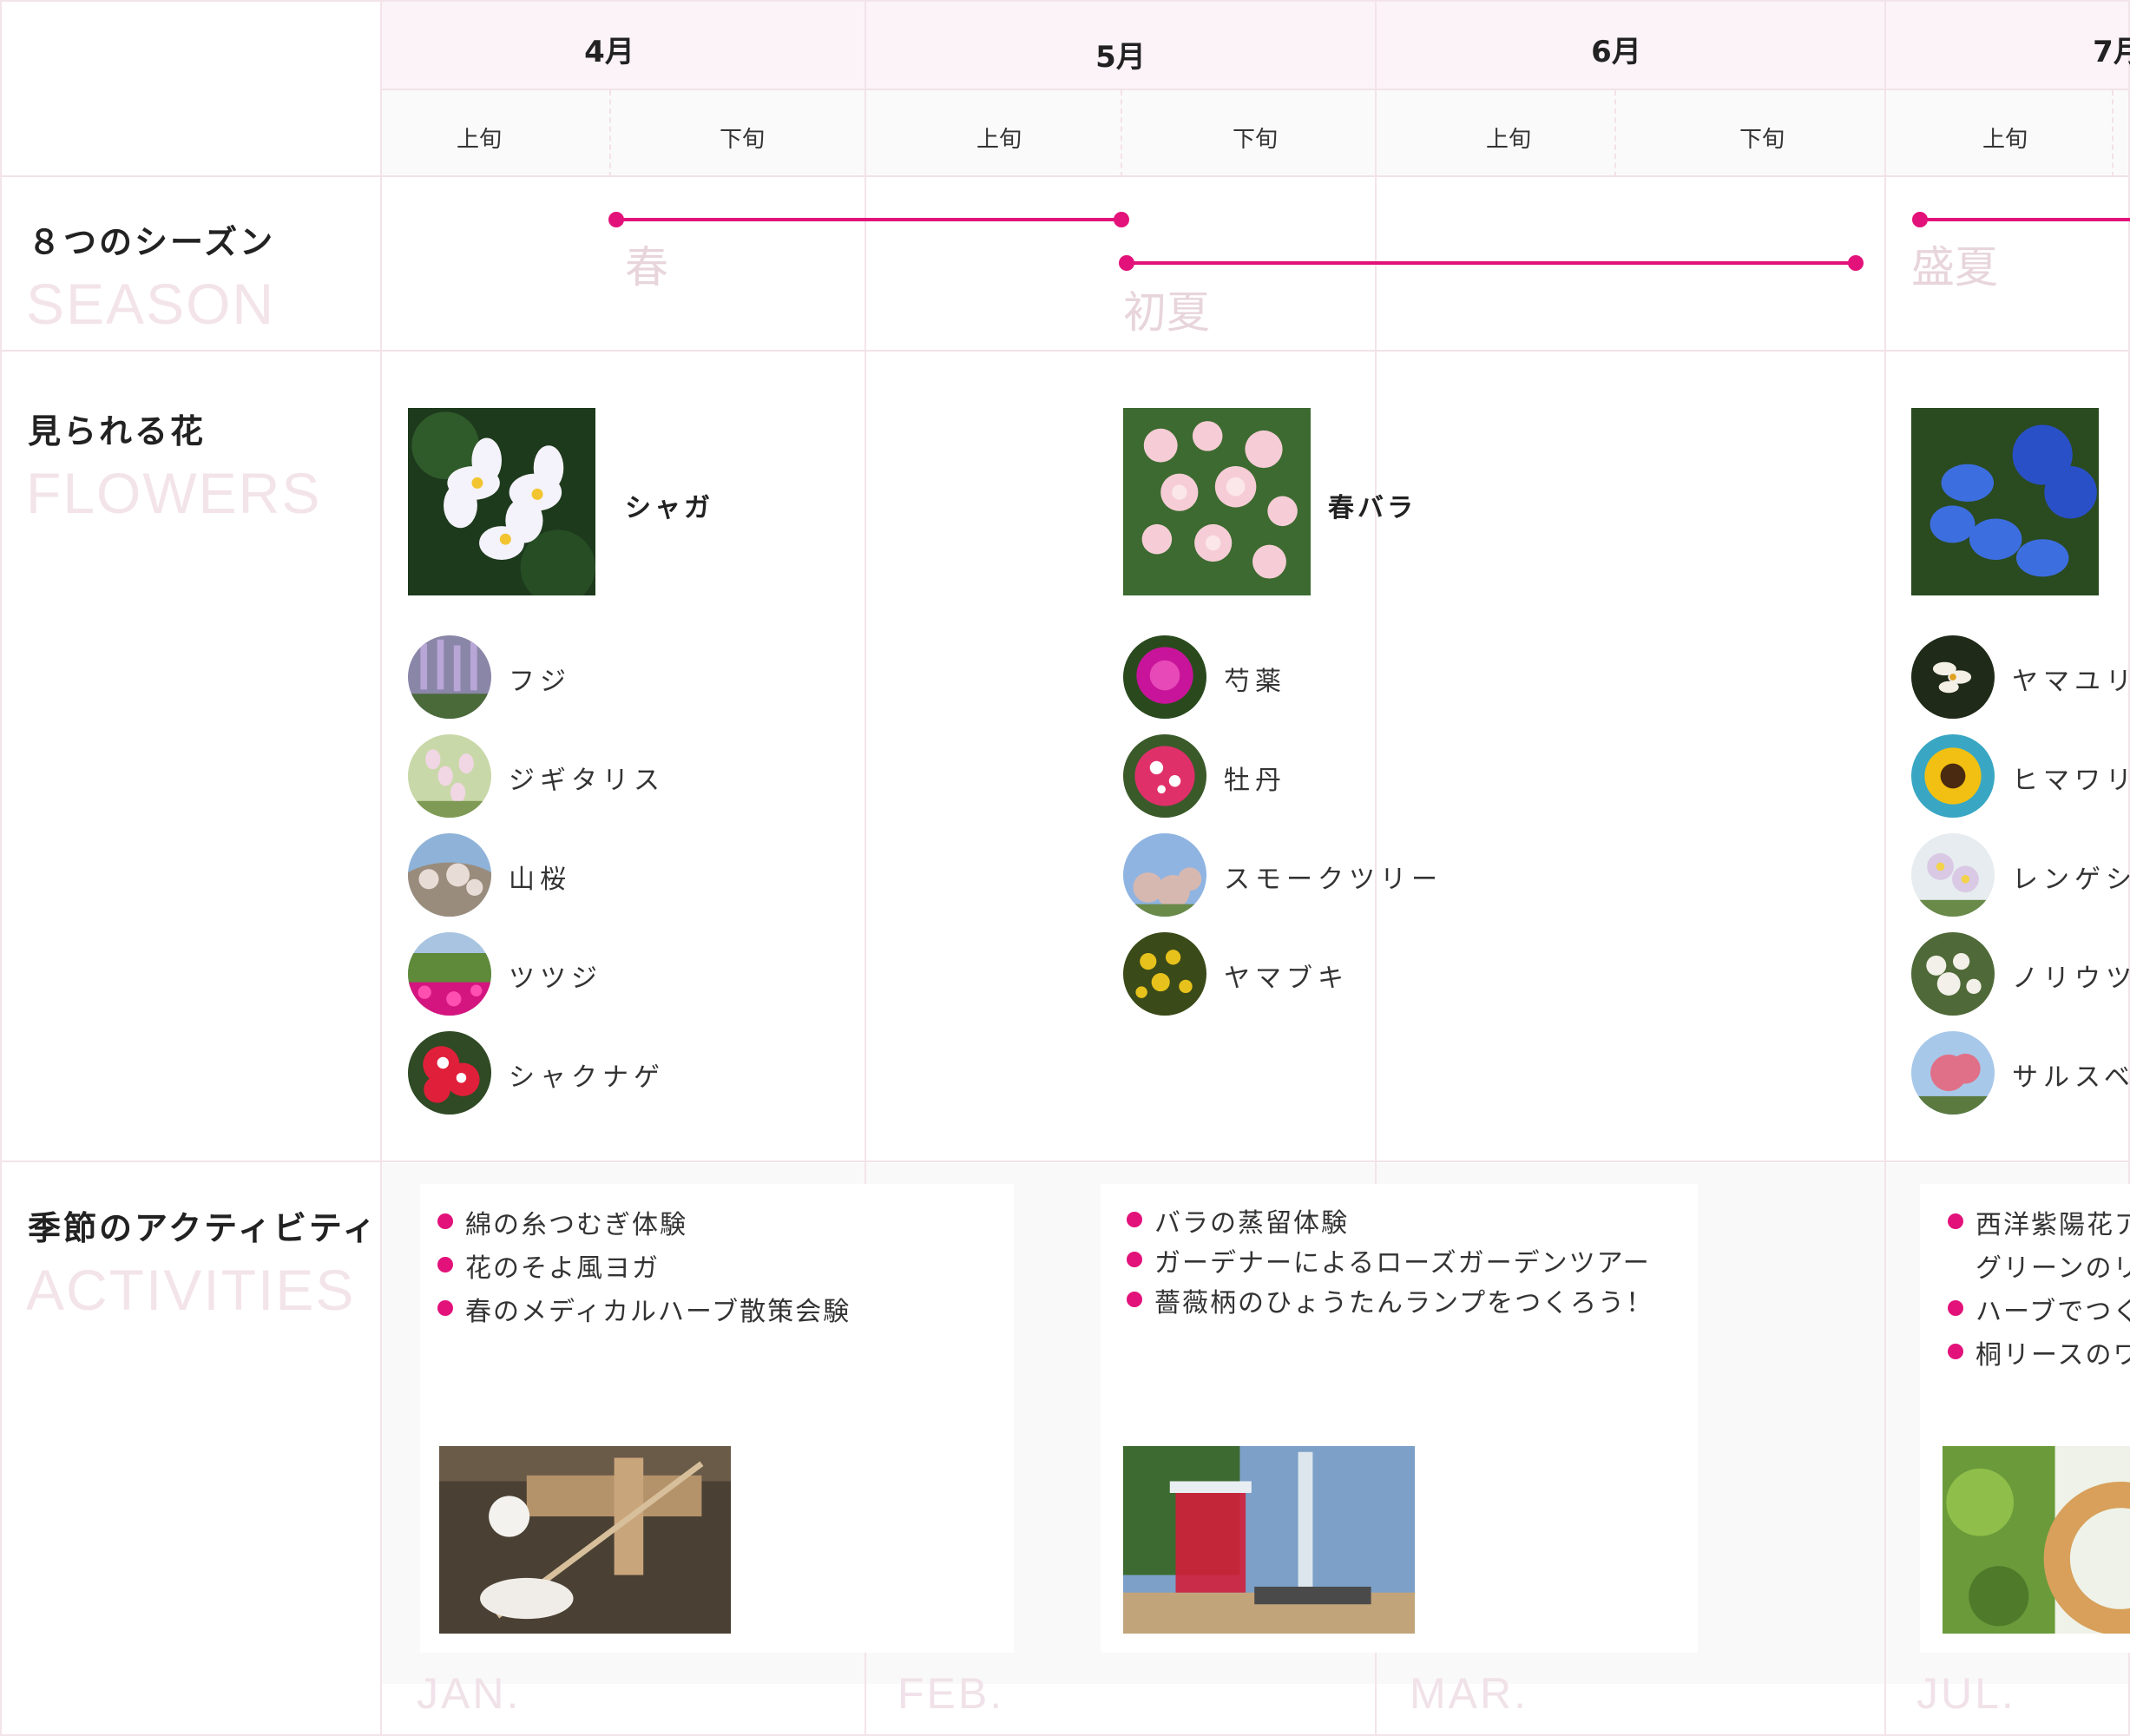 The height and width of the screenshot is (1736, 2130). What do you see at coordinates (1469, 1693) in the screenshot?
I see `month-en-label: MAR.` at bounding box center [1469, 1693].